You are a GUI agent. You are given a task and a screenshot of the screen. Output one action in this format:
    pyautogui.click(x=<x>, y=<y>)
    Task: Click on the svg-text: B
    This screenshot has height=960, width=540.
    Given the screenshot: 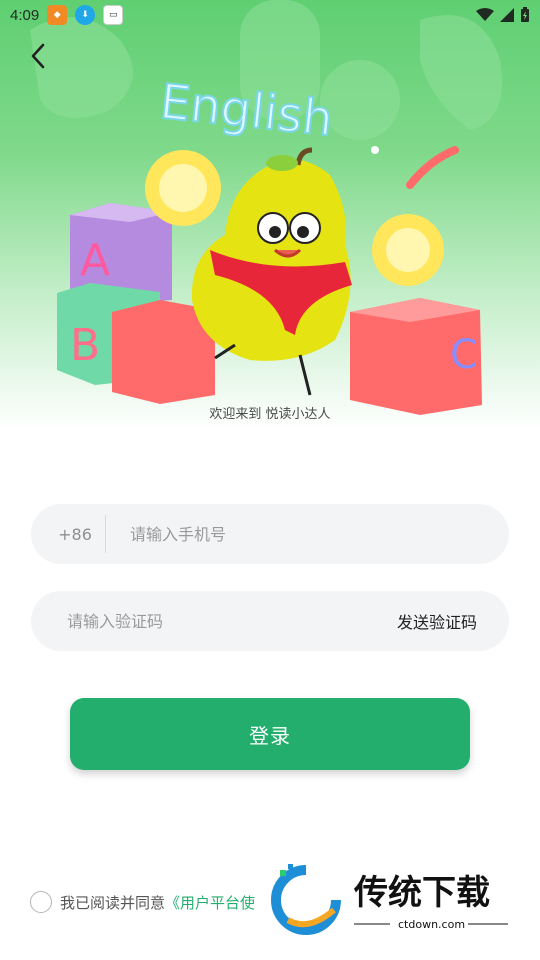 What is the action you would take?
    pyautogui.click(x=85, y=345)
    